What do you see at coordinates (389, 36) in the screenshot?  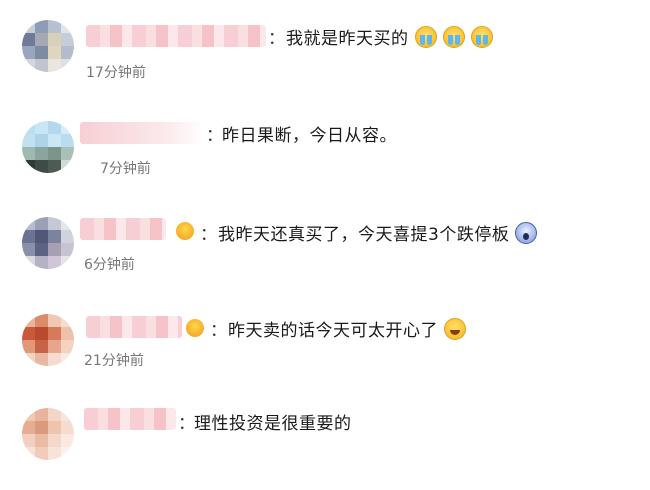 I see `comment-text: 我就是昨天买的` at bounding box center [389, 36].